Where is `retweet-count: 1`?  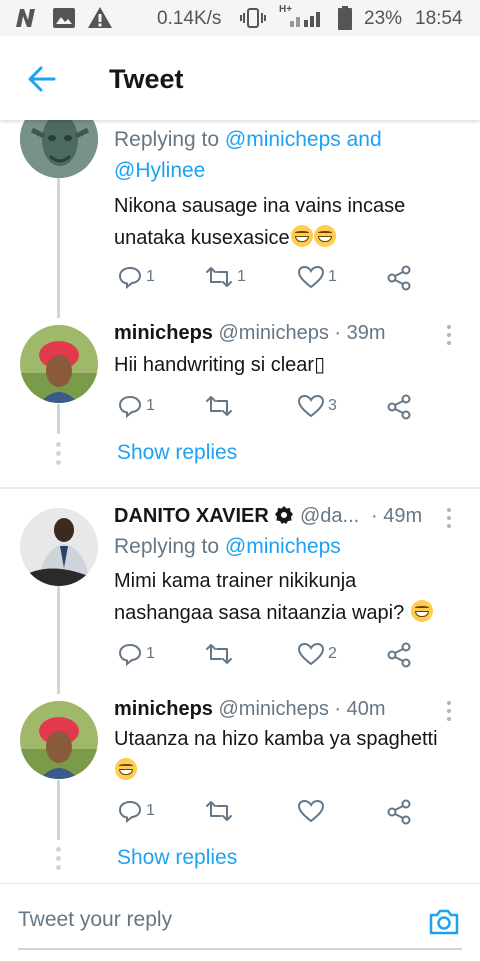
retweet-count: 1 is located at coordinates (241, 276).